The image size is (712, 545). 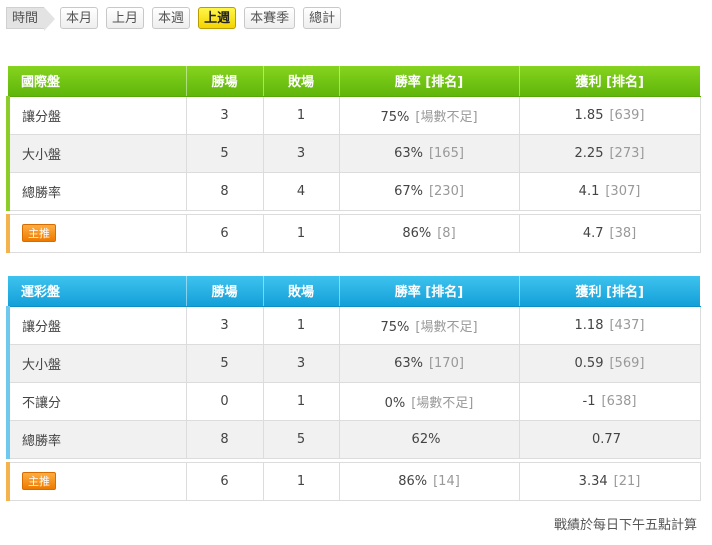 I want to click on profit-cell: 4.1 [307], so click(x=609, y=191).